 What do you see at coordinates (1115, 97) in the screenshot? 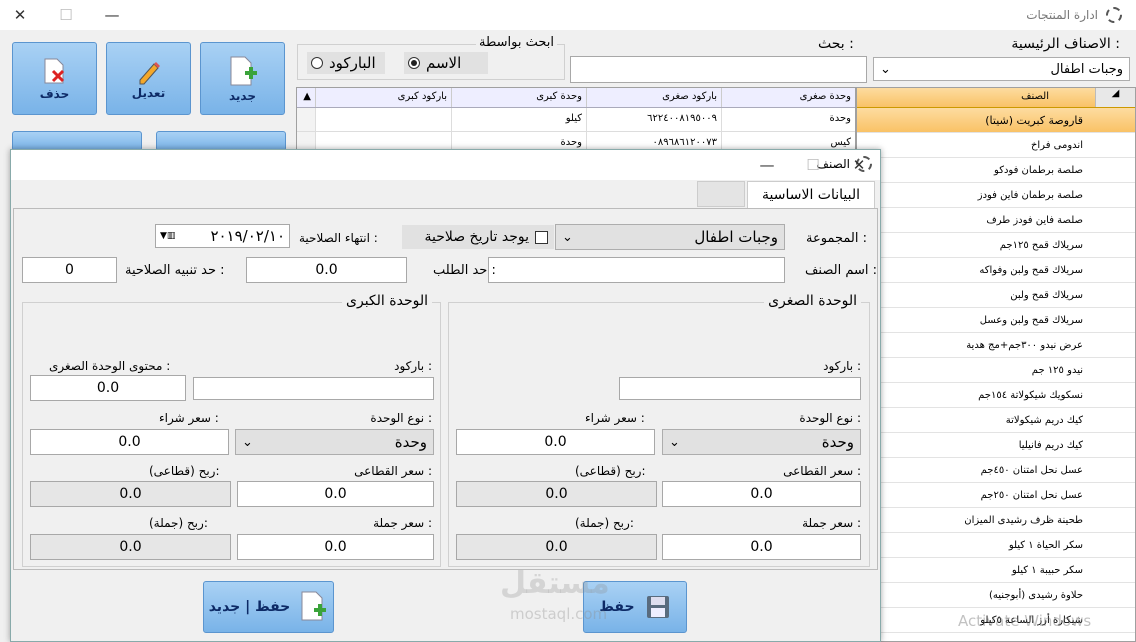
I see `row-header-corner: ◢` at bounding box center [1115, 97].